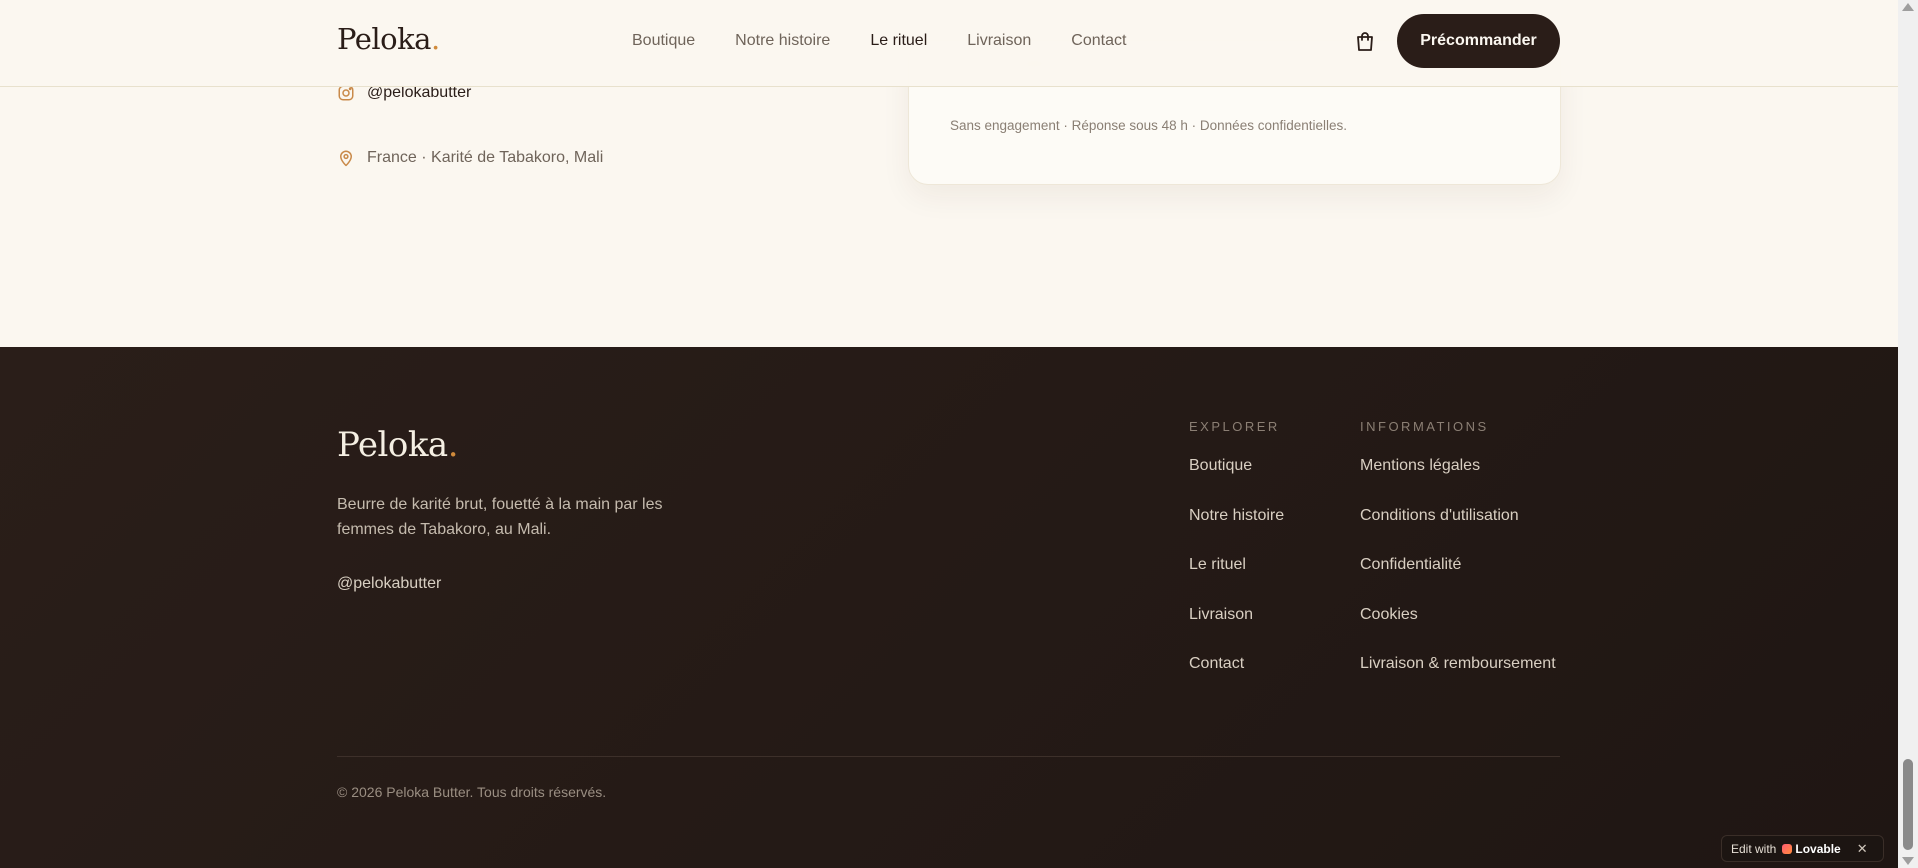 The width and height of the screenshot is (1918, 868). What do you see at coordinates (392, 445) in the screenshot?
I see `footer-logo-text: Peloka` at bounding box center [392, 445].